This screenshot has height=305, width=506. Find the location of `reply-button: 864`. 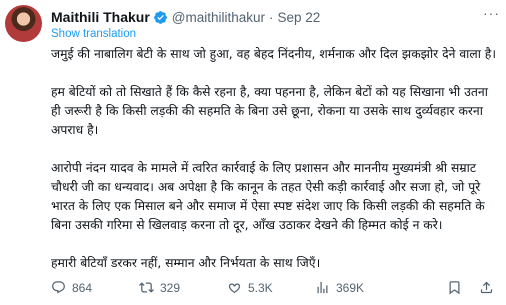

reply-button: 864 is located at coordinates (71, 287).